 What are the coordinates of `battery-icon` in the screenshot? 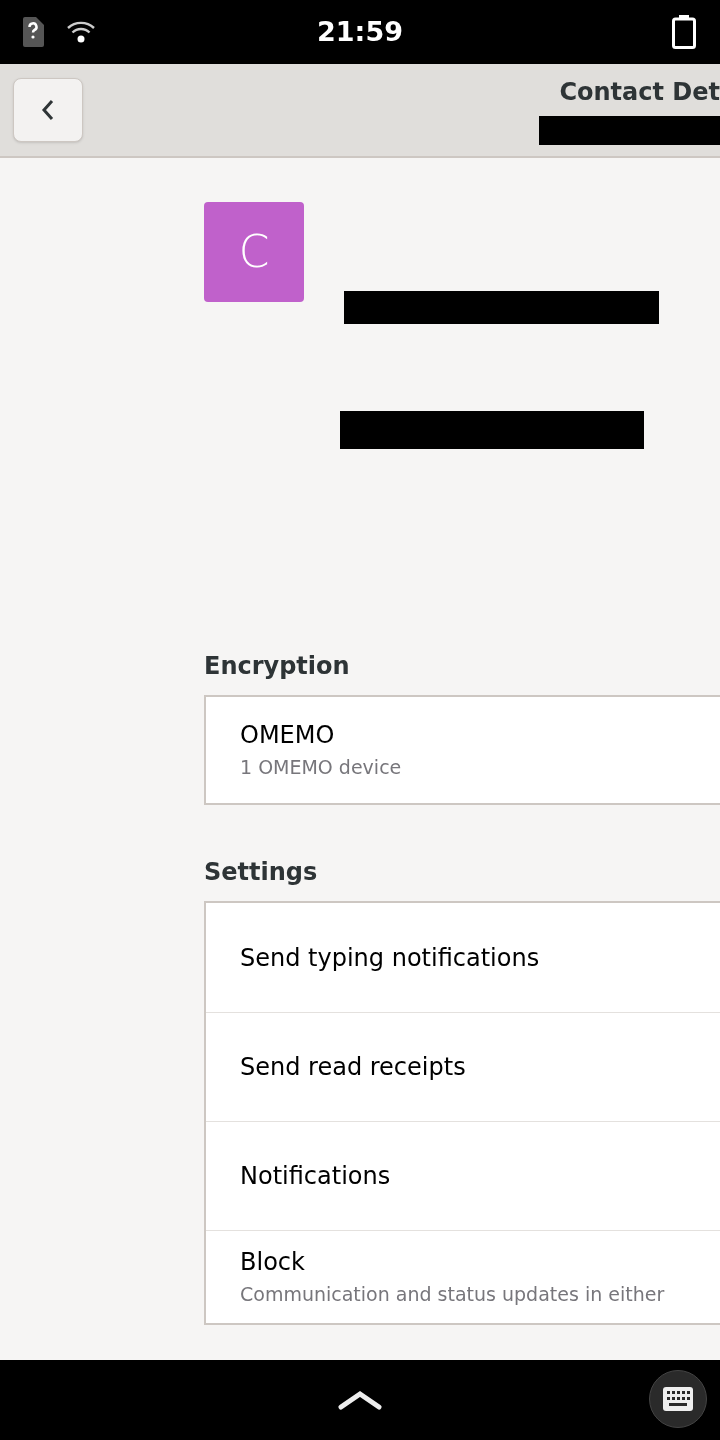 It's located at (684, 32).